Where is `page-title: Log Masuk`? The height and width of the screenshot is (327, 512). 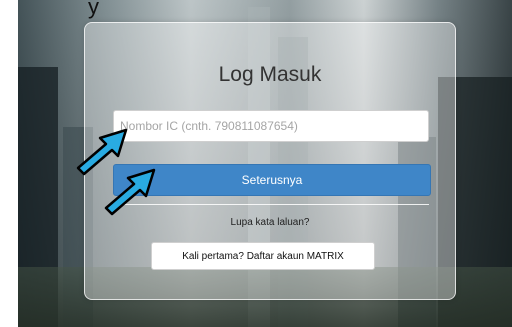
page-title: Log Masuk is located at coordinates (270, 74).